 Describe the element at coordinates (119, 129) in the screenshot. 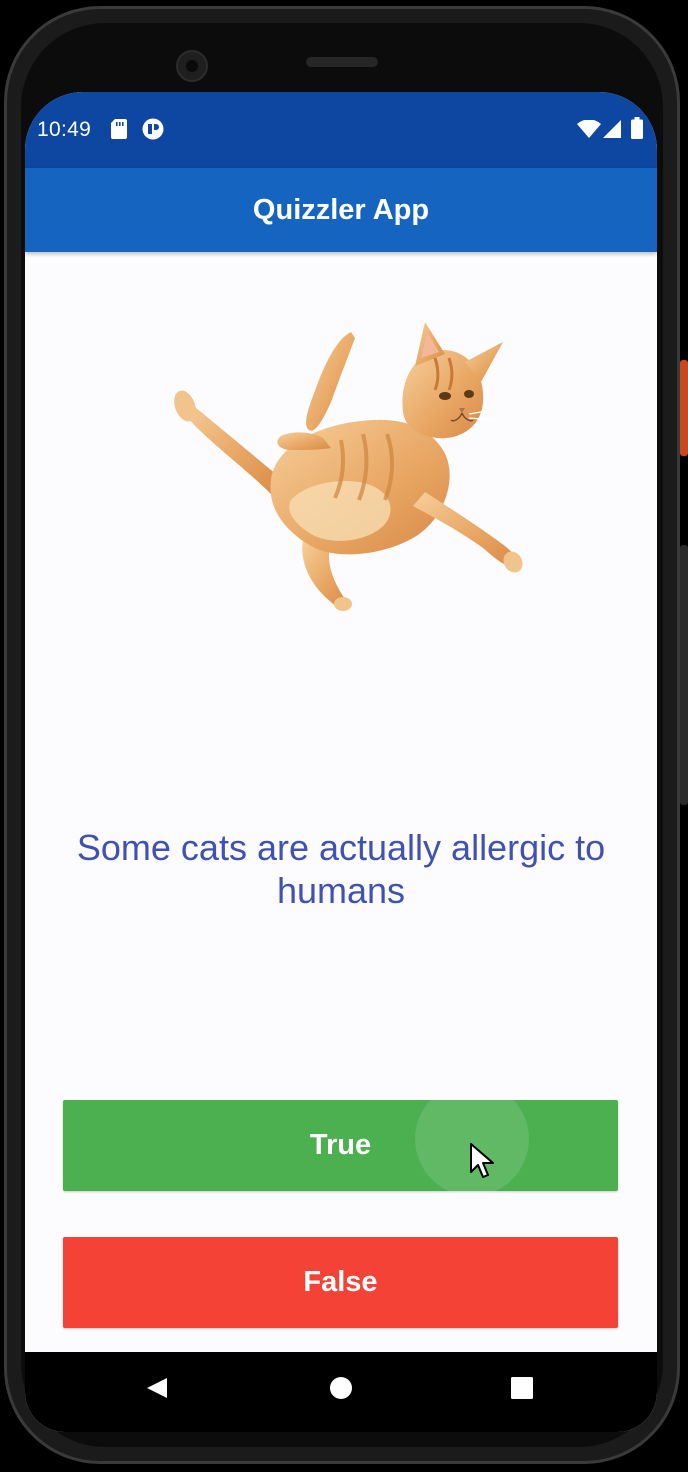

I see `sd-card-icon` at that location.